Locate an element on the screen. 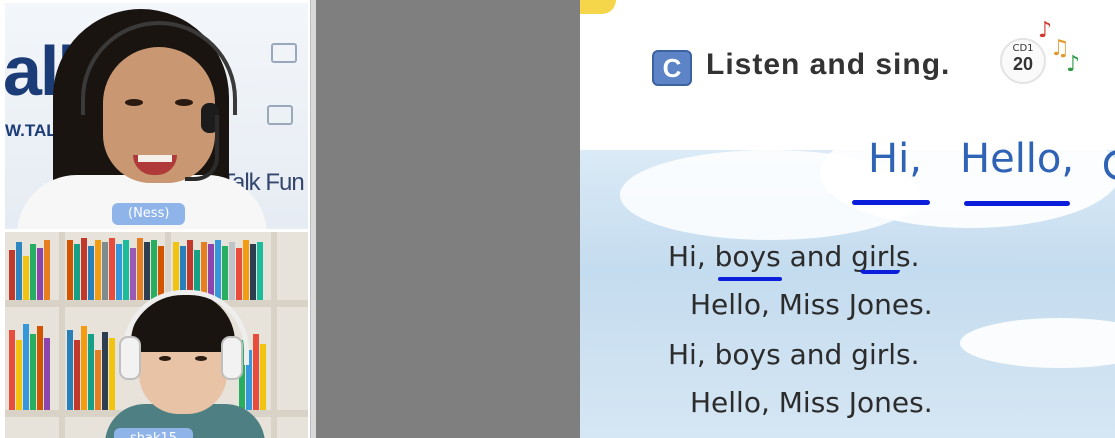 The width and height of the screenshot is (1115, 438). activity-heading: Listen and sing. is located at coordinates (828, 64).